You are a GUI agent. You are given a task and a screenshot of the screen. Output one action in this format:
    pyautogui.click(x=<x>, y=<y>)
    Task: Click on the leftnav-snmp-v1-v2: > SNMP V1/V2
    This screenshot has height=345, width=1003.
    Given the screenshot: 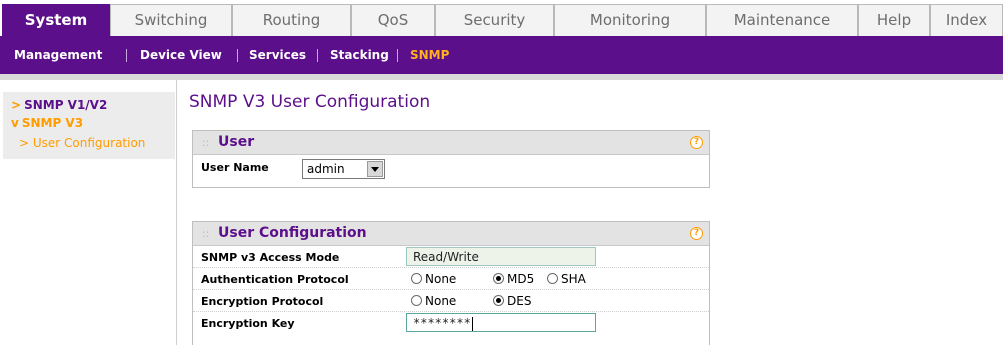 What is the action you would take?
    pyautogui.click(x=59, y=105)
    